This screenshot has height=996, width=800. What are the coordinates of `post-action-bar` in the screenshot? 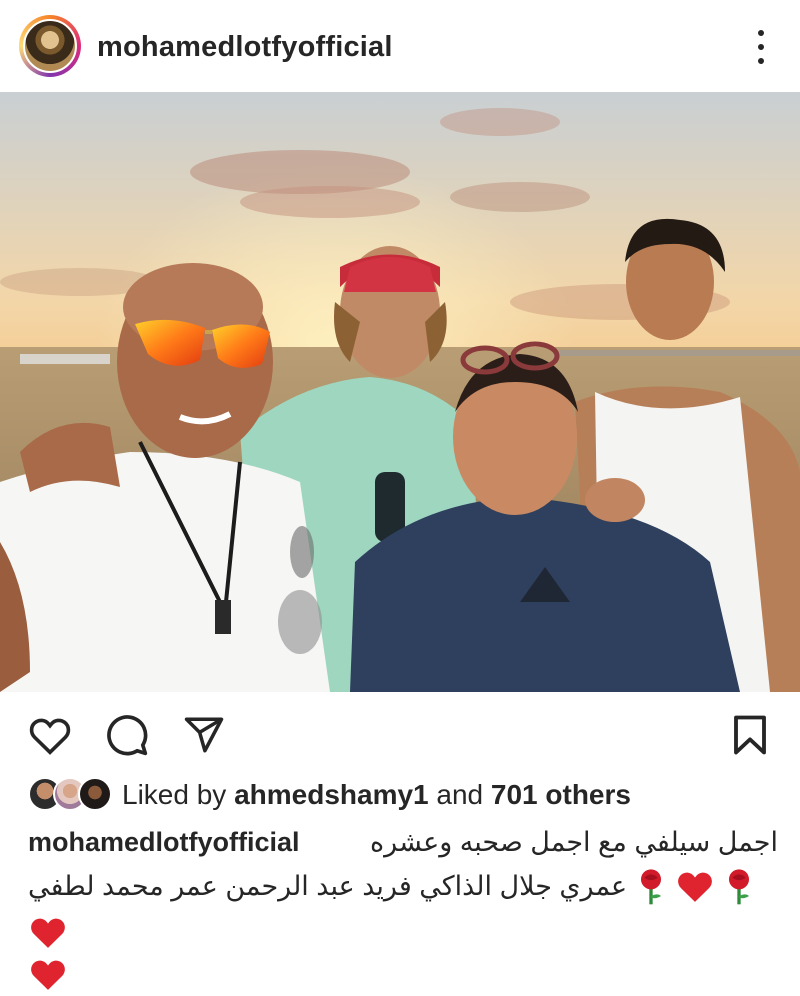 It's located at (400, 732).